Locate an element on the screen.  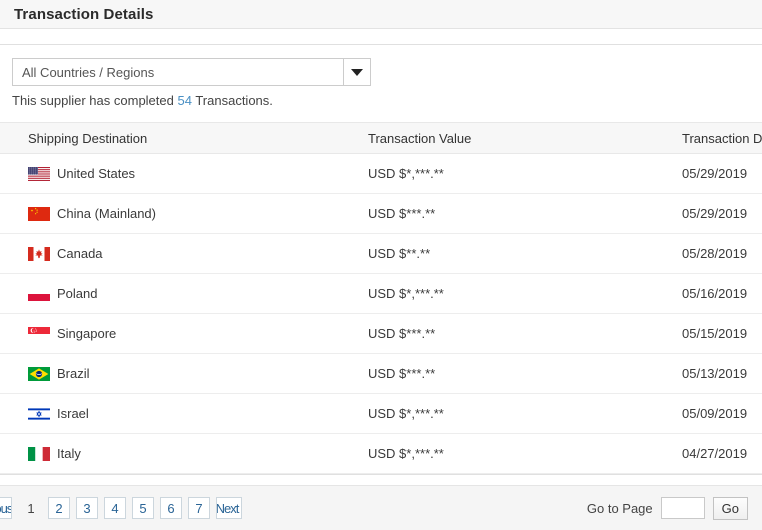
flag-icon-br is located at coordinates (39, 373).